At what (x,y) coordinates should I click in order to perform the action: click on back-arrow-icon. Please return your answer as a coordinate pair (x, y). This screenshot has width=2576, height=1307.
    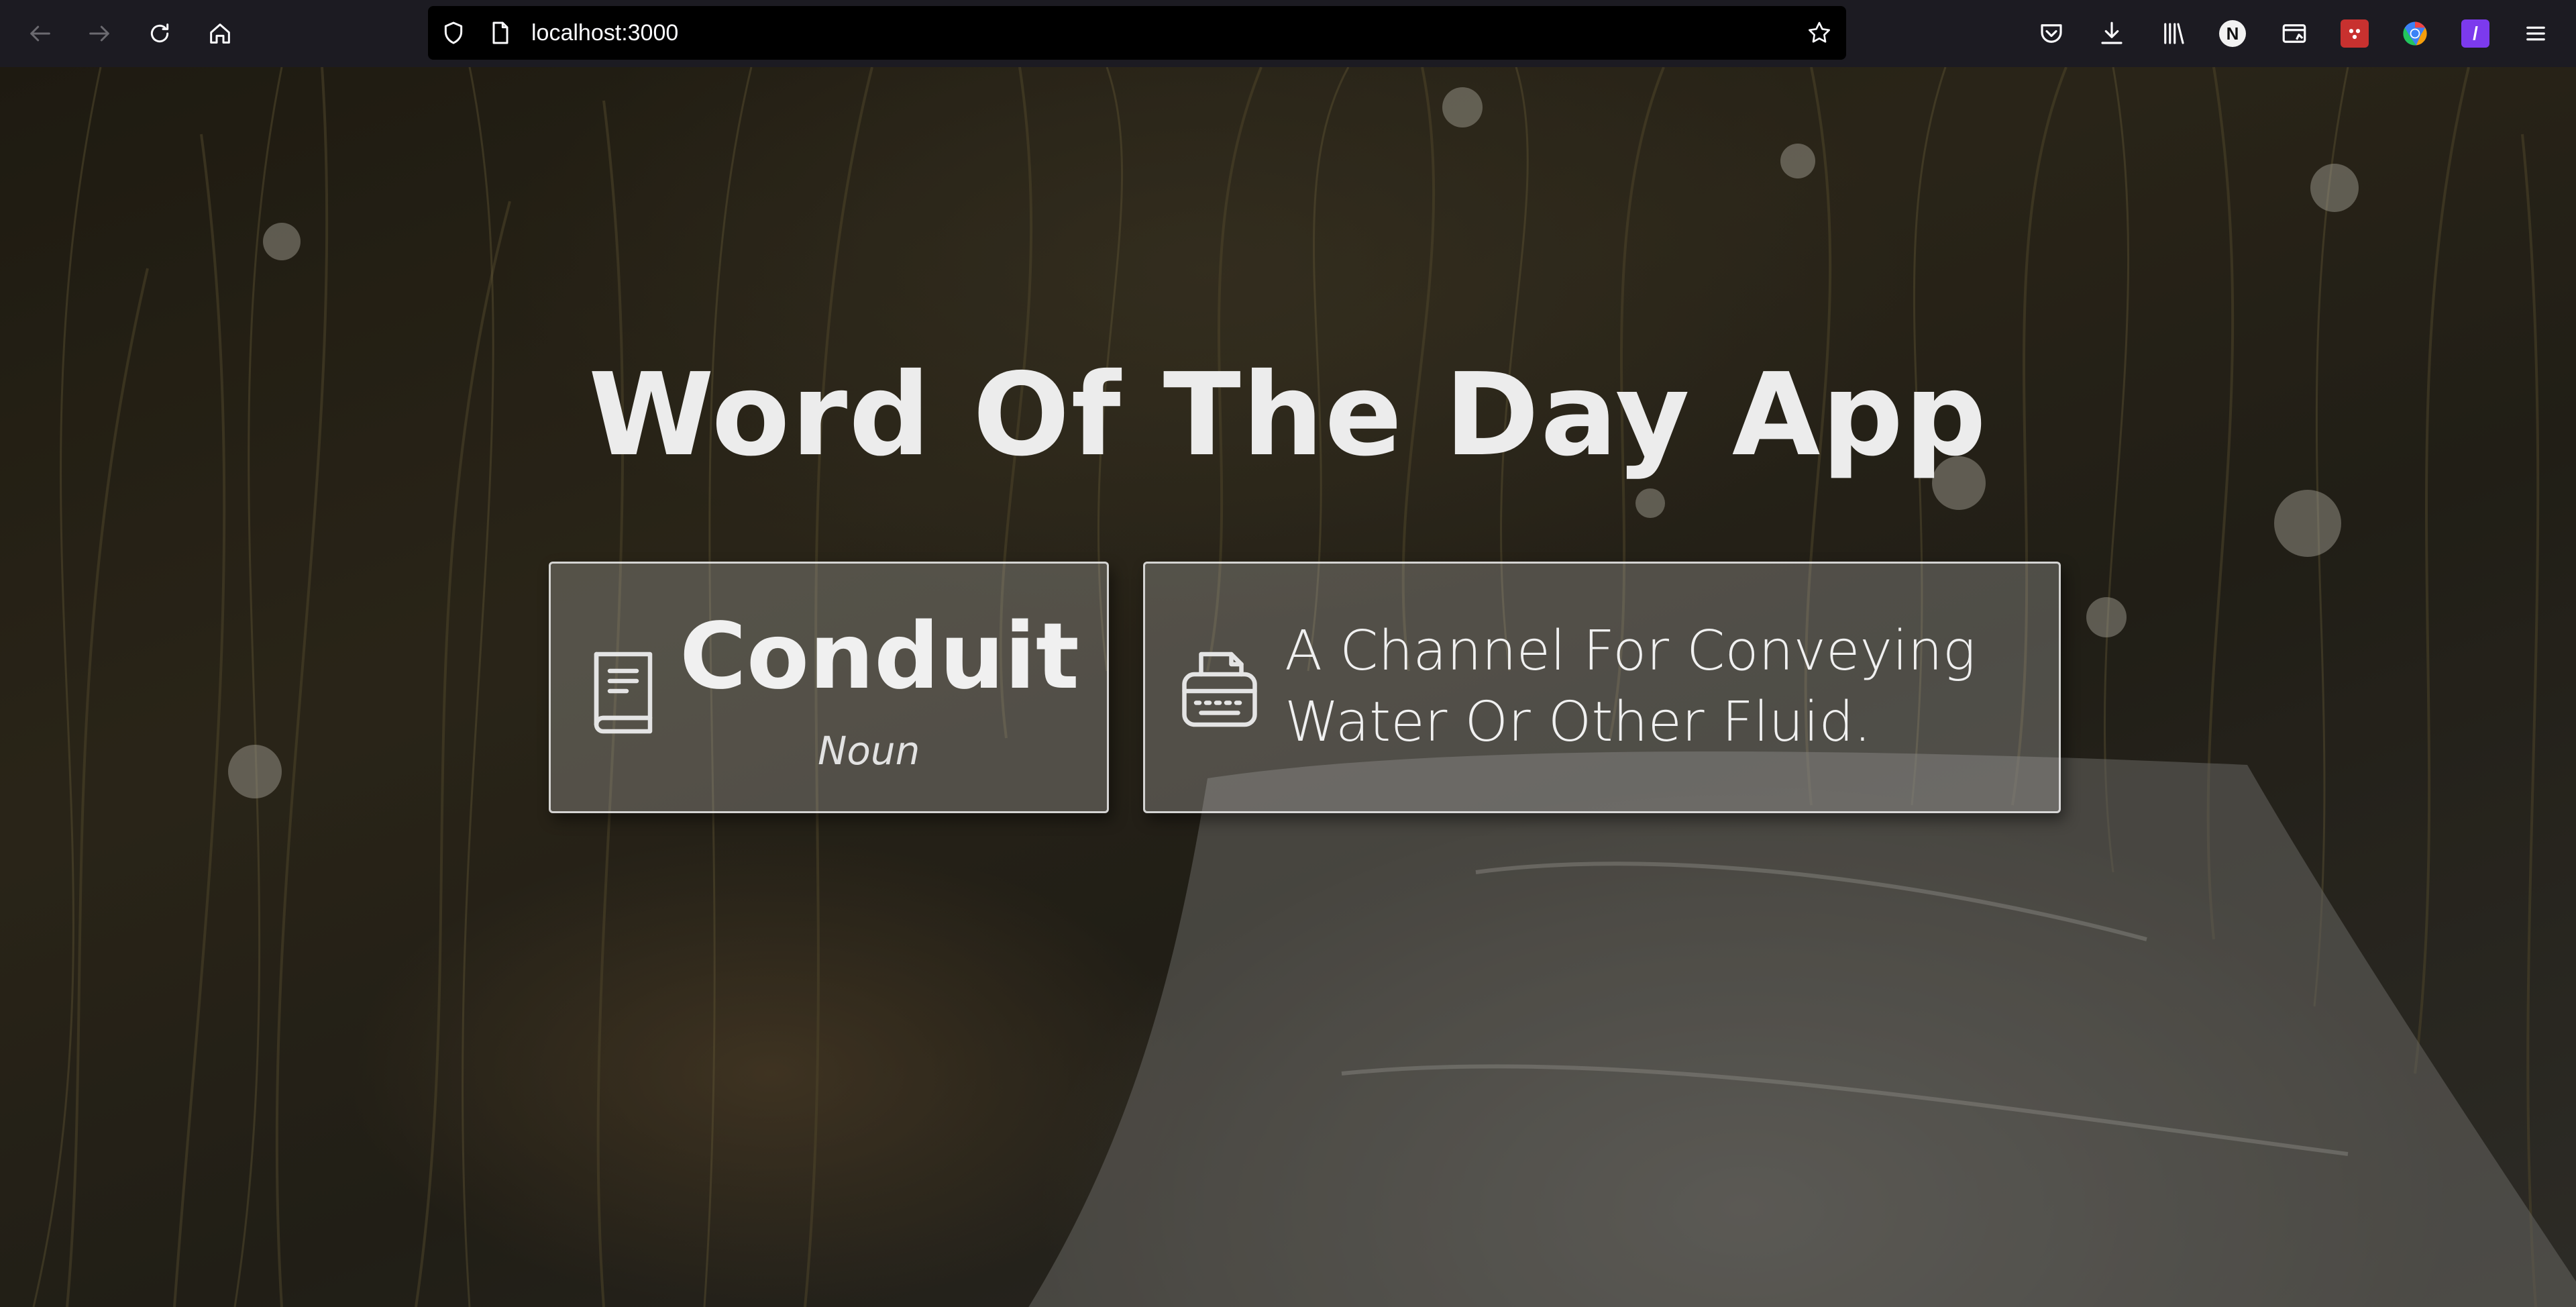
    Looking at the image, I should click on (40, 33).